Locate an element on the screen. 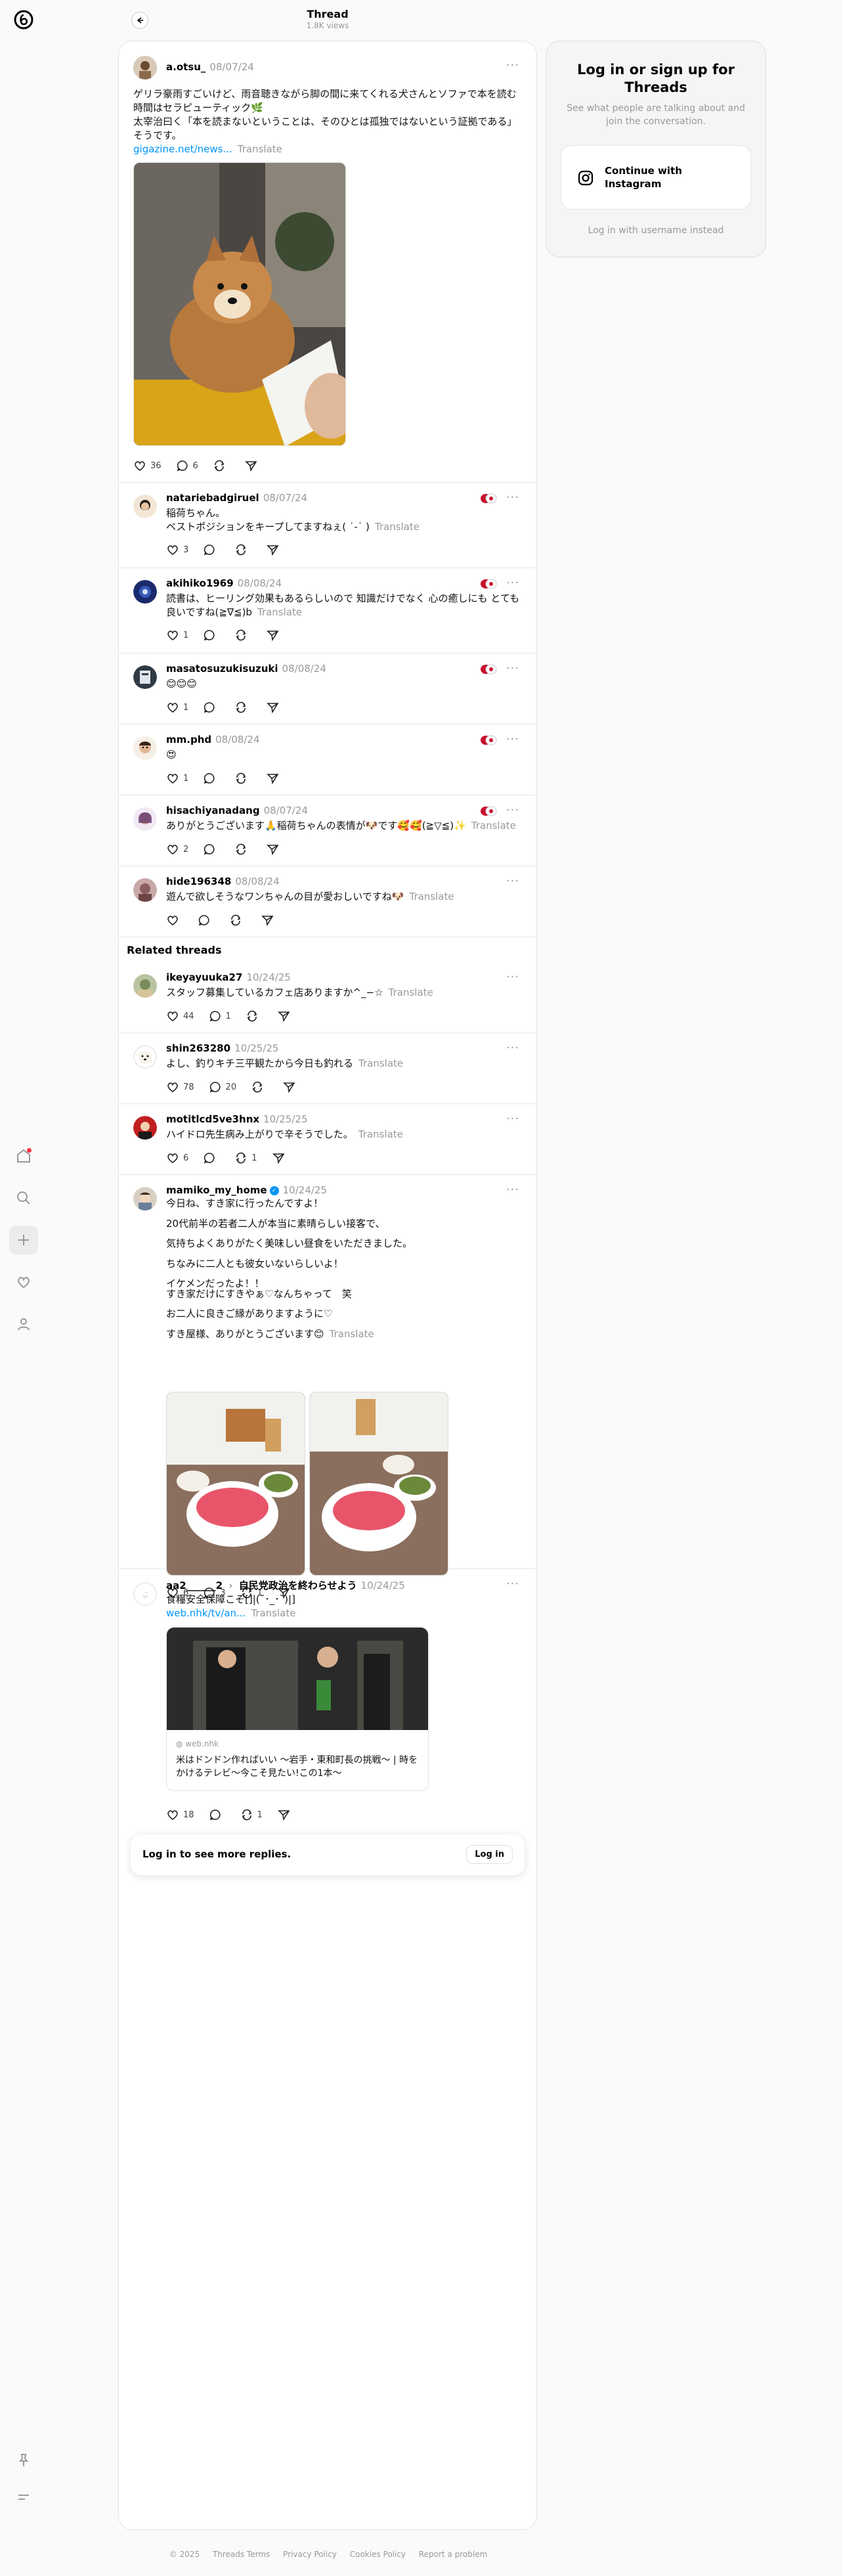 The width and height of the screenshot is (843, 2576). username: motitlcd5ve3hnx is located at coordinates (212, 1119).